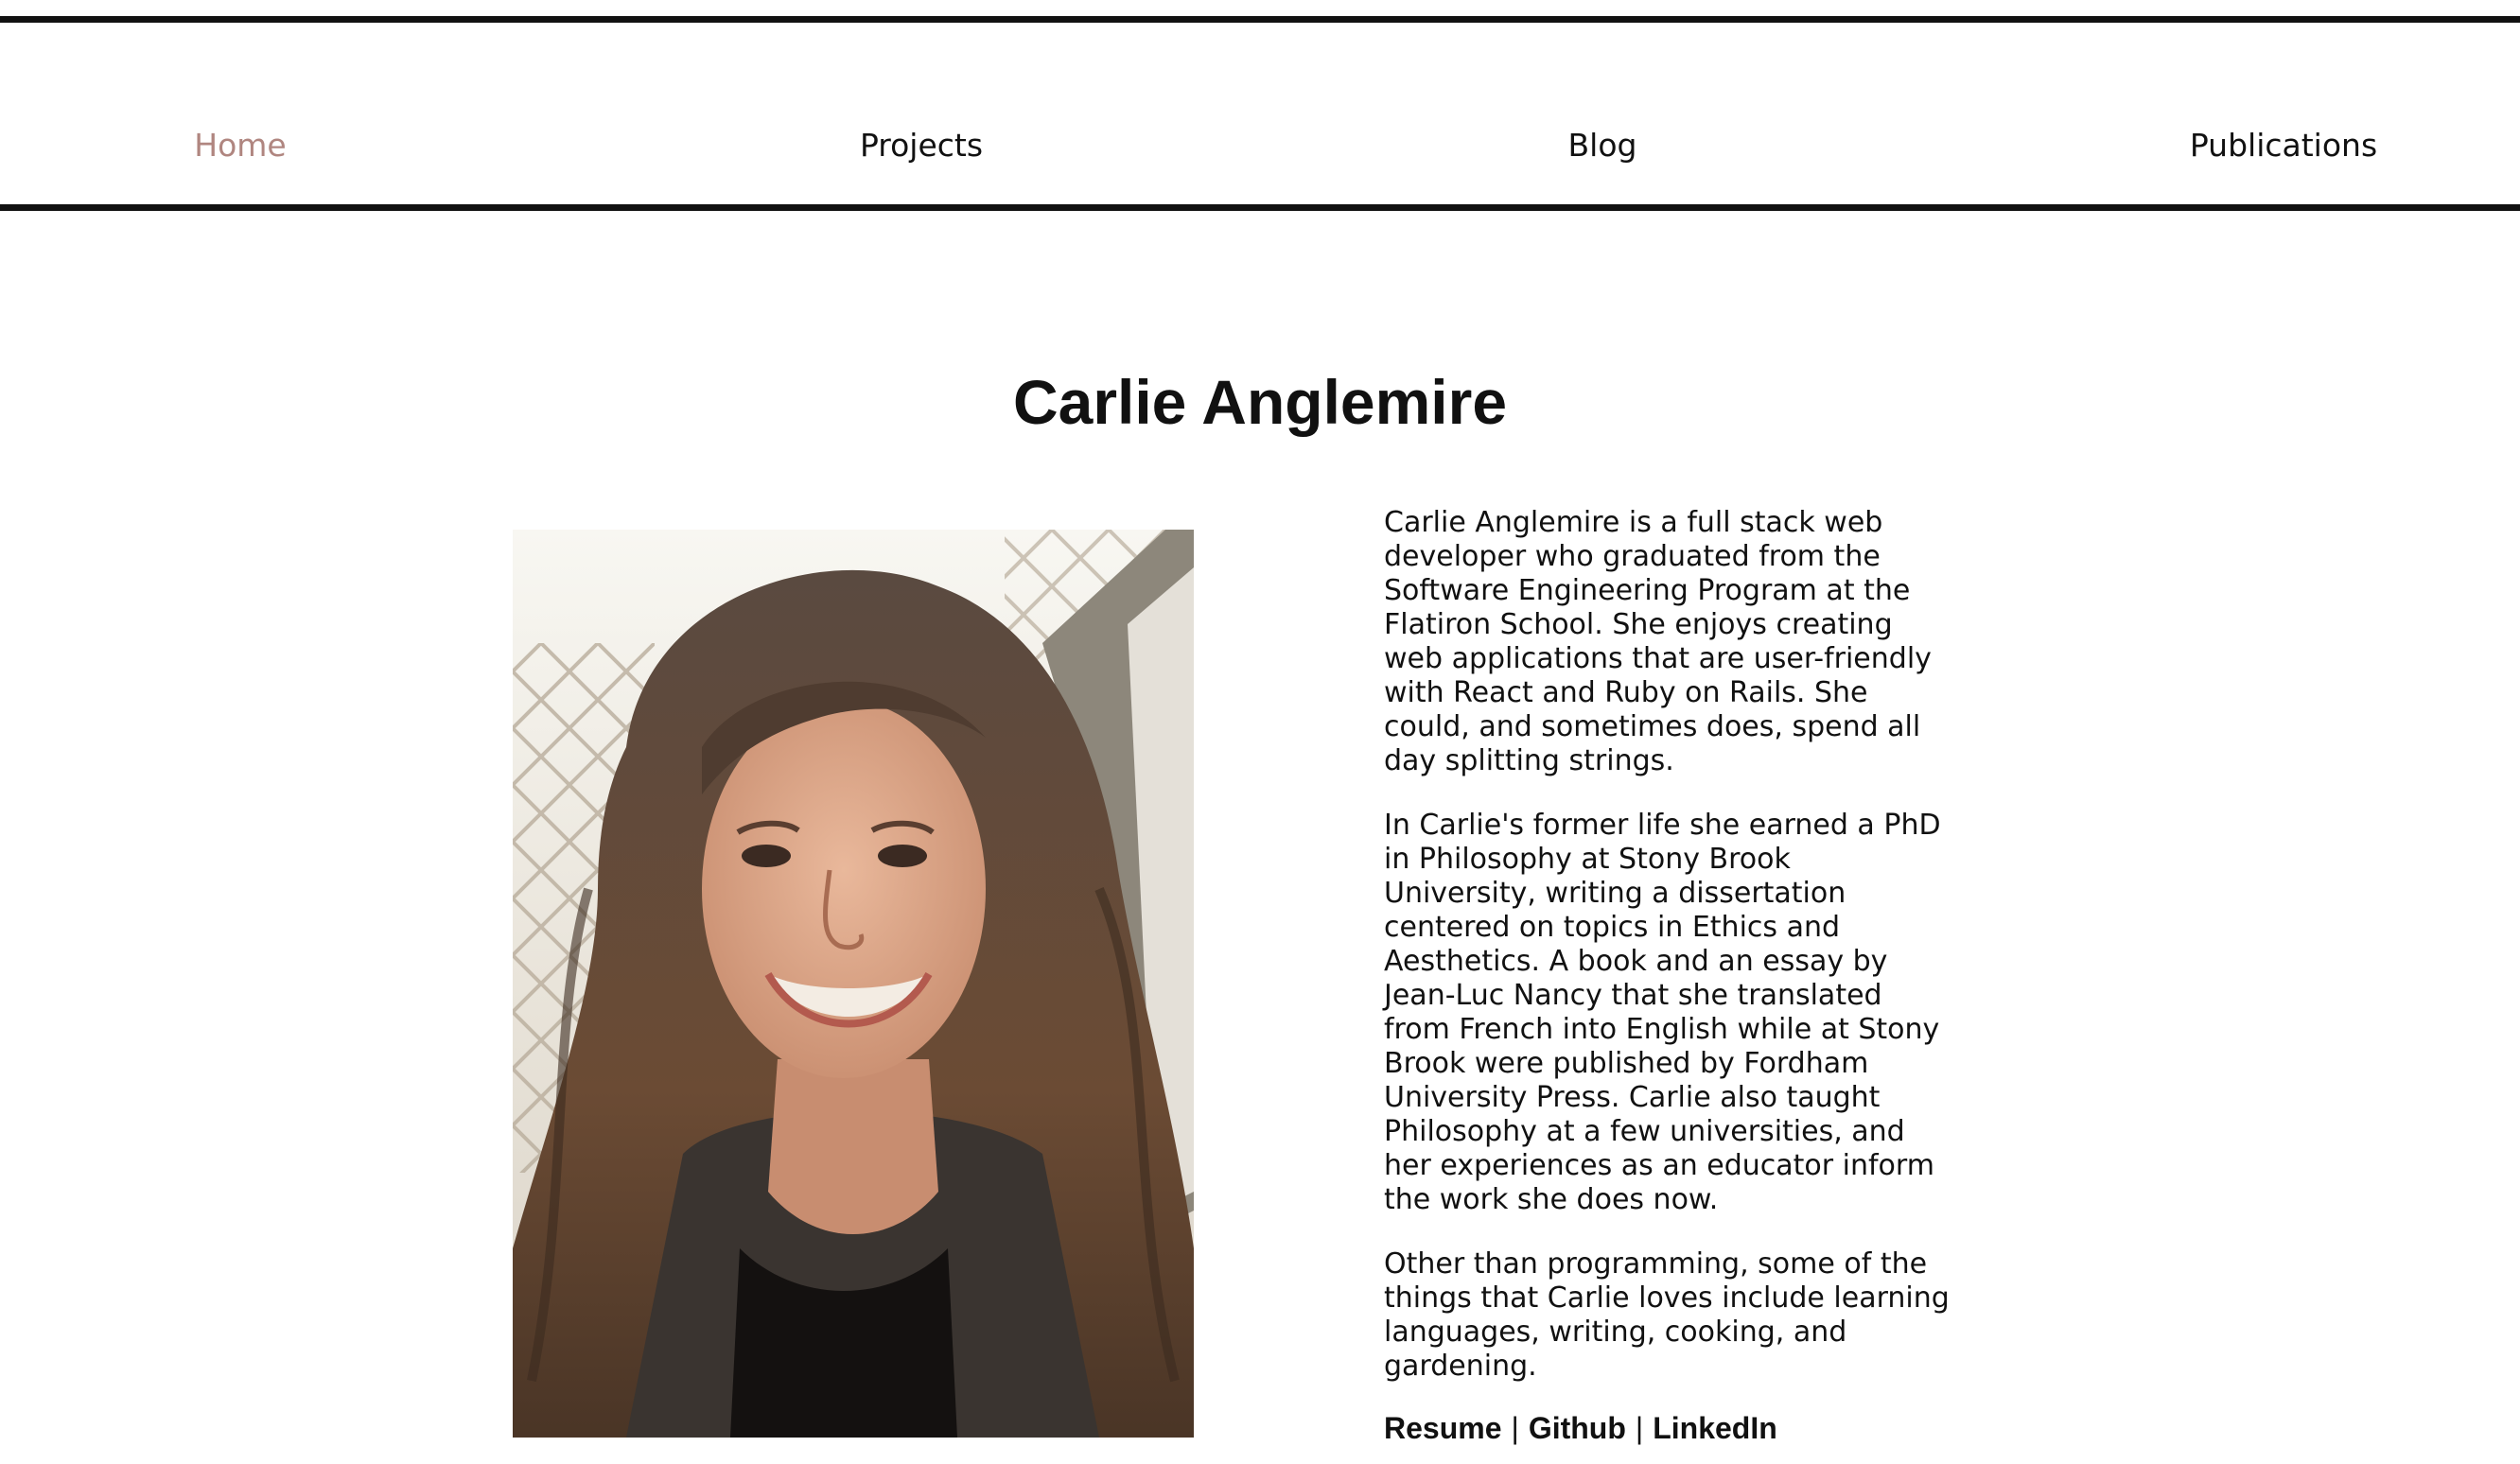 The height and width of the screenshot is (1464, 2520). Describe the element at coordinates (1260, 402) in the screenshot. I see `page-title: Carlie Anglemire` at that location.